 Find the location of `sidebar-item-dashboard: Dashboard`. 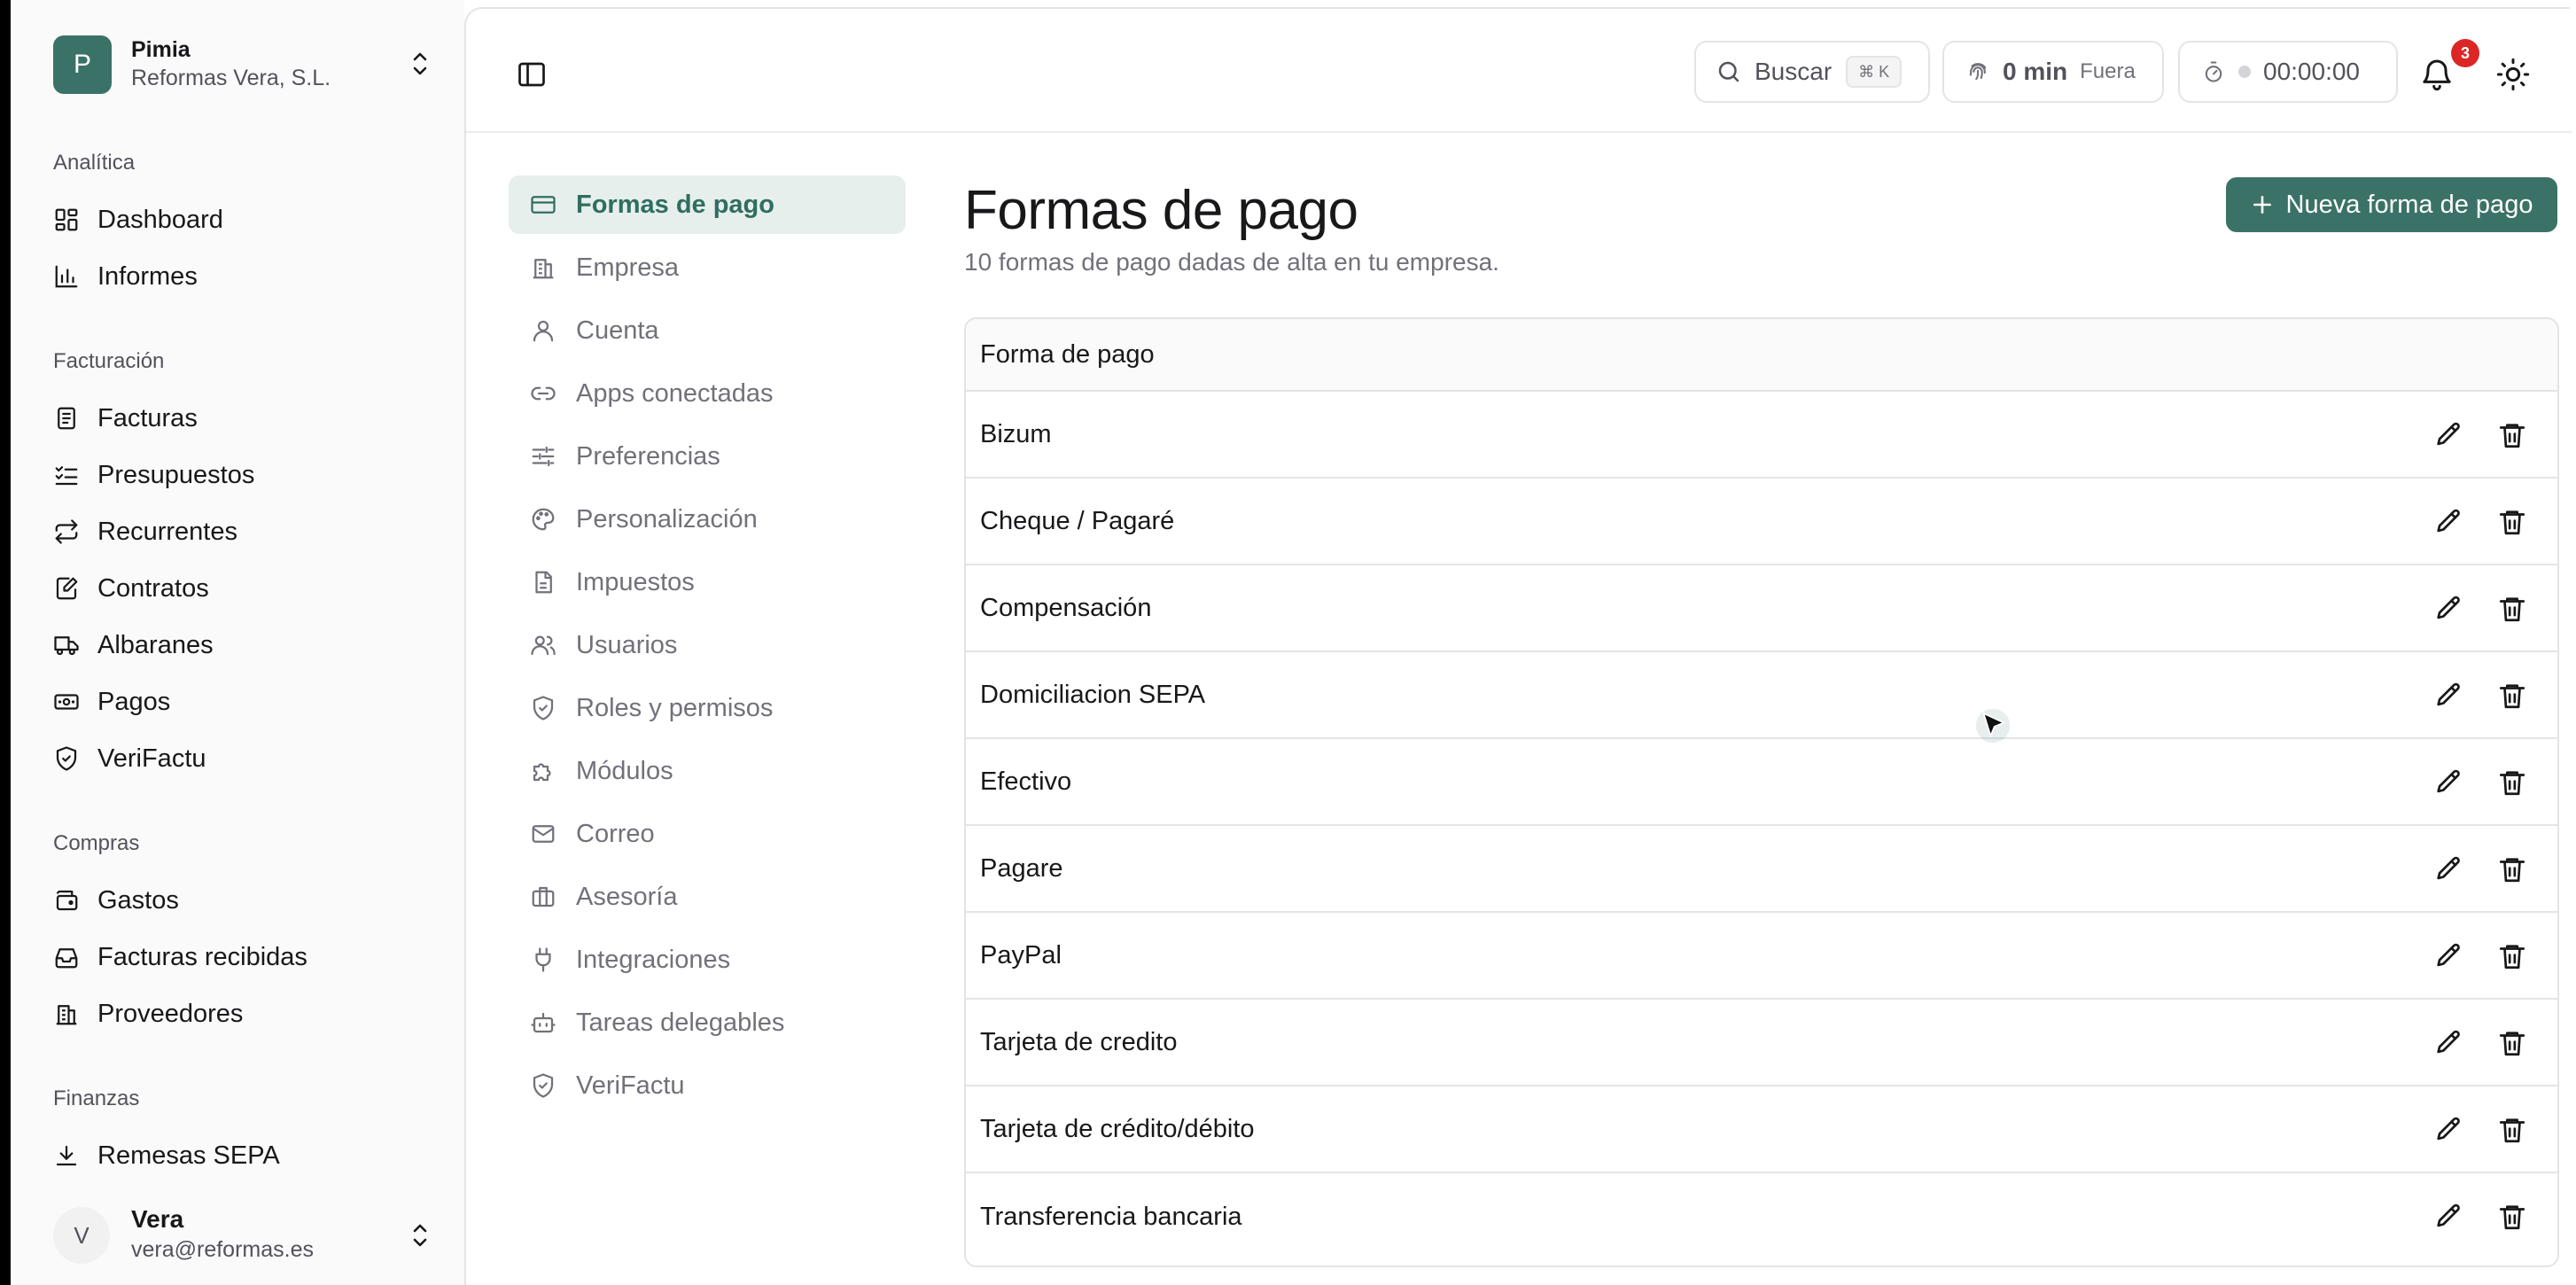

sidebar-item-dashboard: Dashboard is located at coordinates (248, 220).